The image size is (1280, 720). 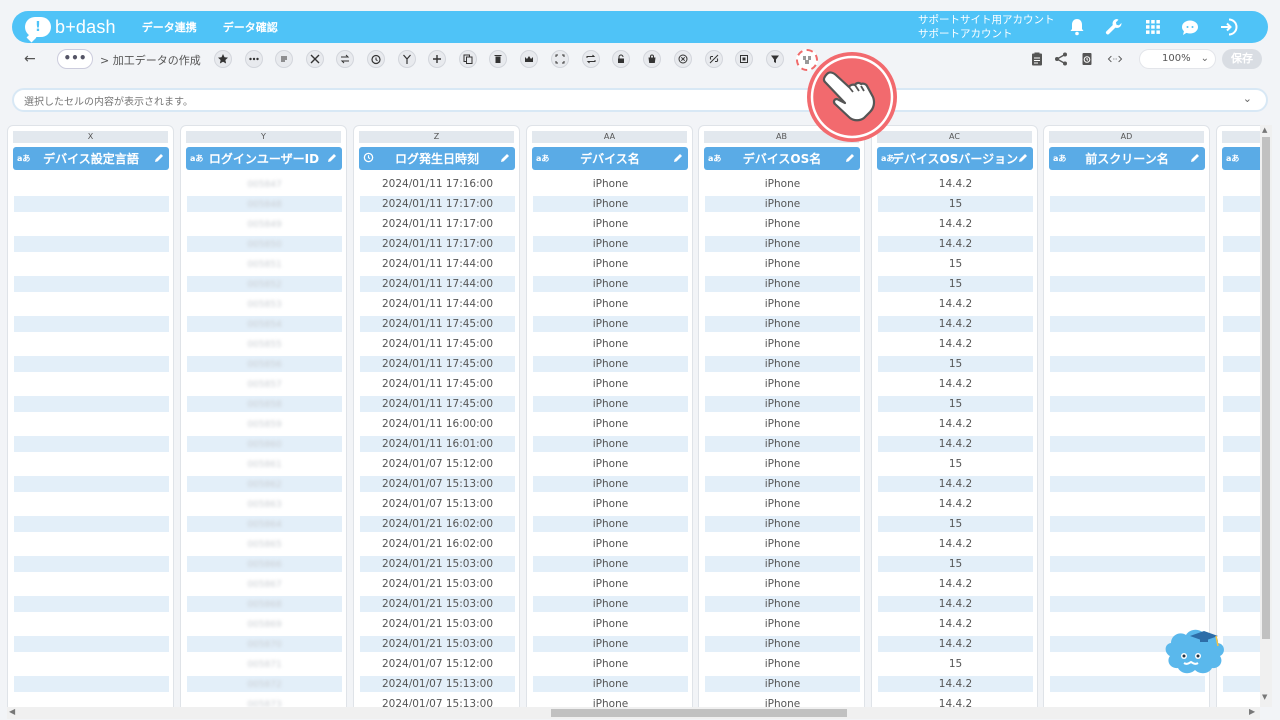 What do you see at coordinates (437, 184) in the screenshot?
I see `table-cell: 2024/01/11 17:16:00` at bounding box center [437, 184].